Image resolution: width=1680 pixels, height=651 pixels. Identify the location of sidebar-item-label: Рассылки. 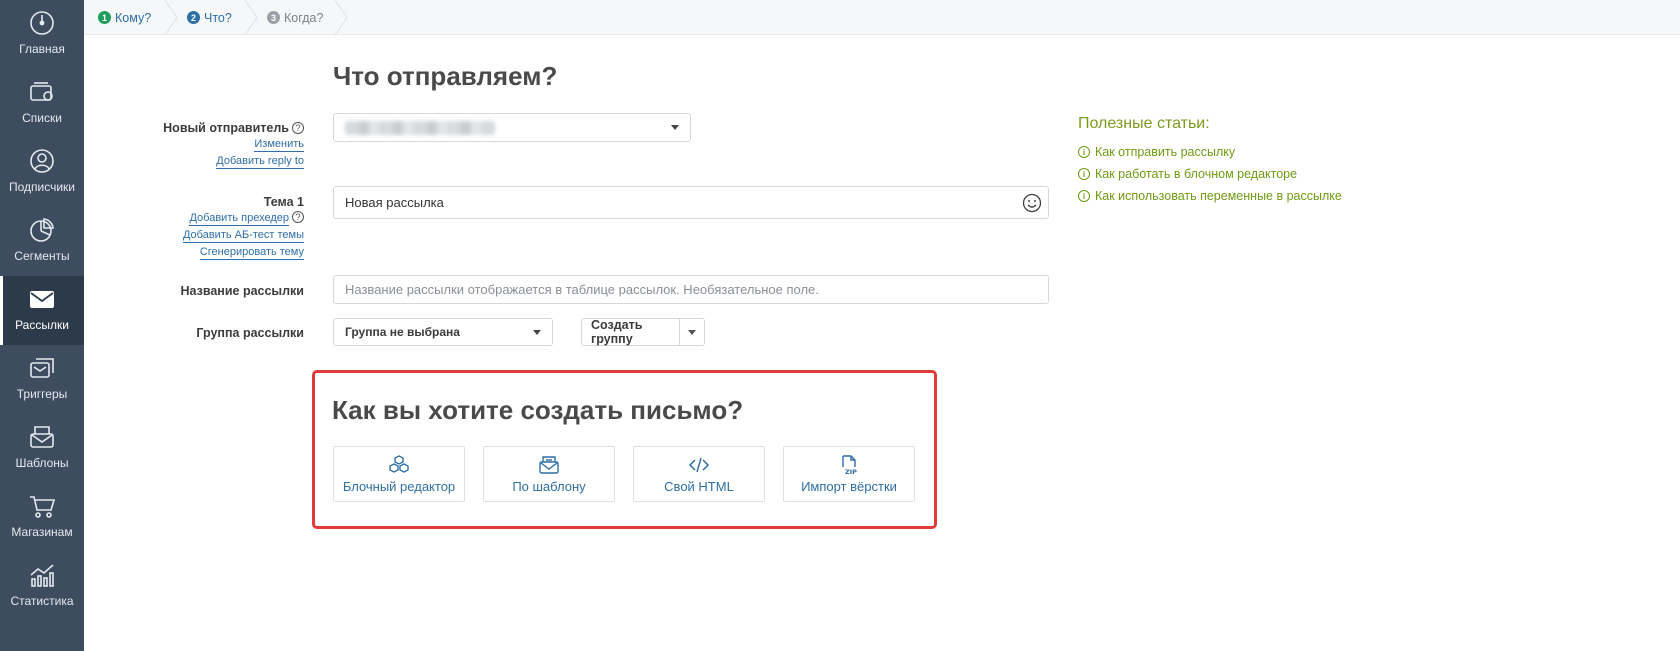
(42, 325).